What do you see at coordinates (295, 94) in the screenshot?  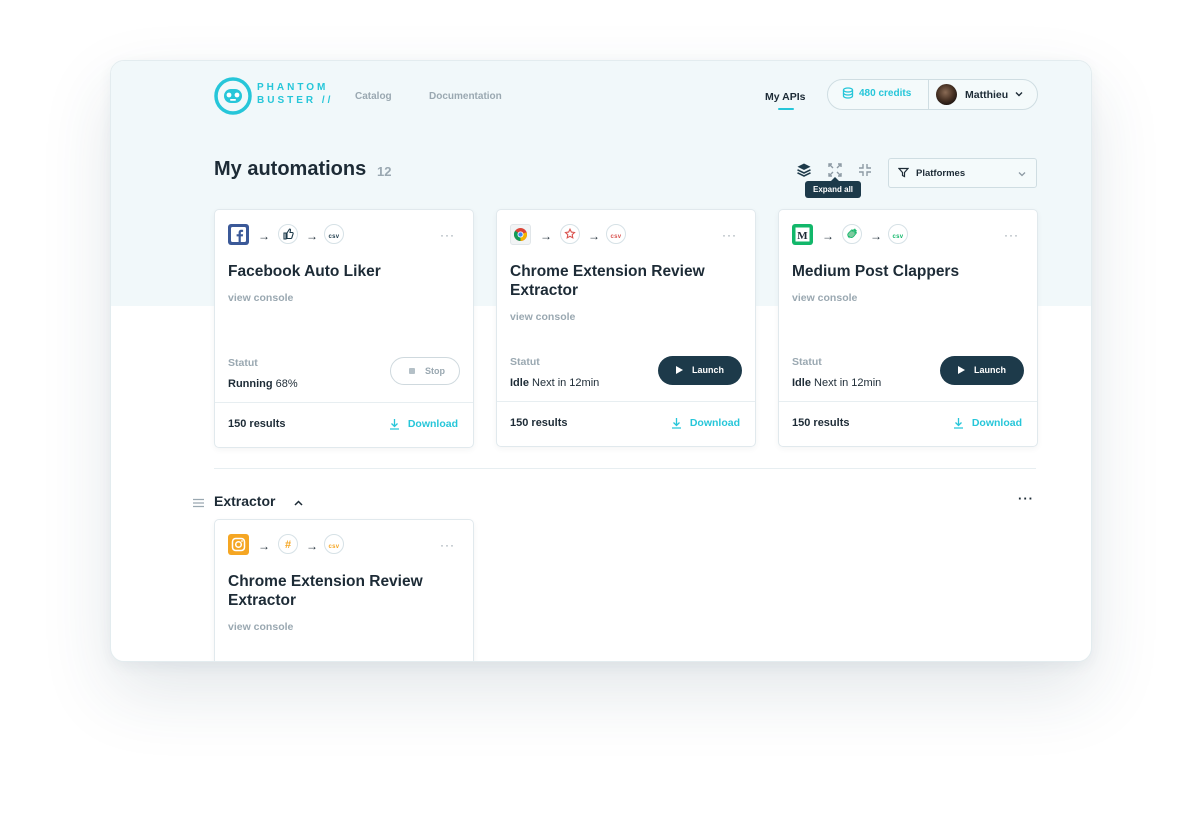 I see `brand-wordmark: PHANTOM BUSTER //` at bounding box center [295, 94].